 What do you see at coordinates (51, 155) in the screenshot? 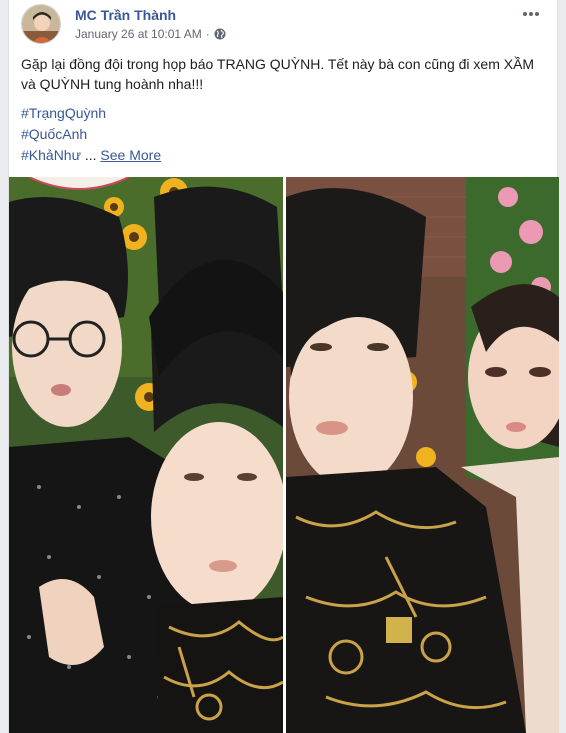
I see `hashtag-link: #KhảNhư` at bounding box center [51, 155].